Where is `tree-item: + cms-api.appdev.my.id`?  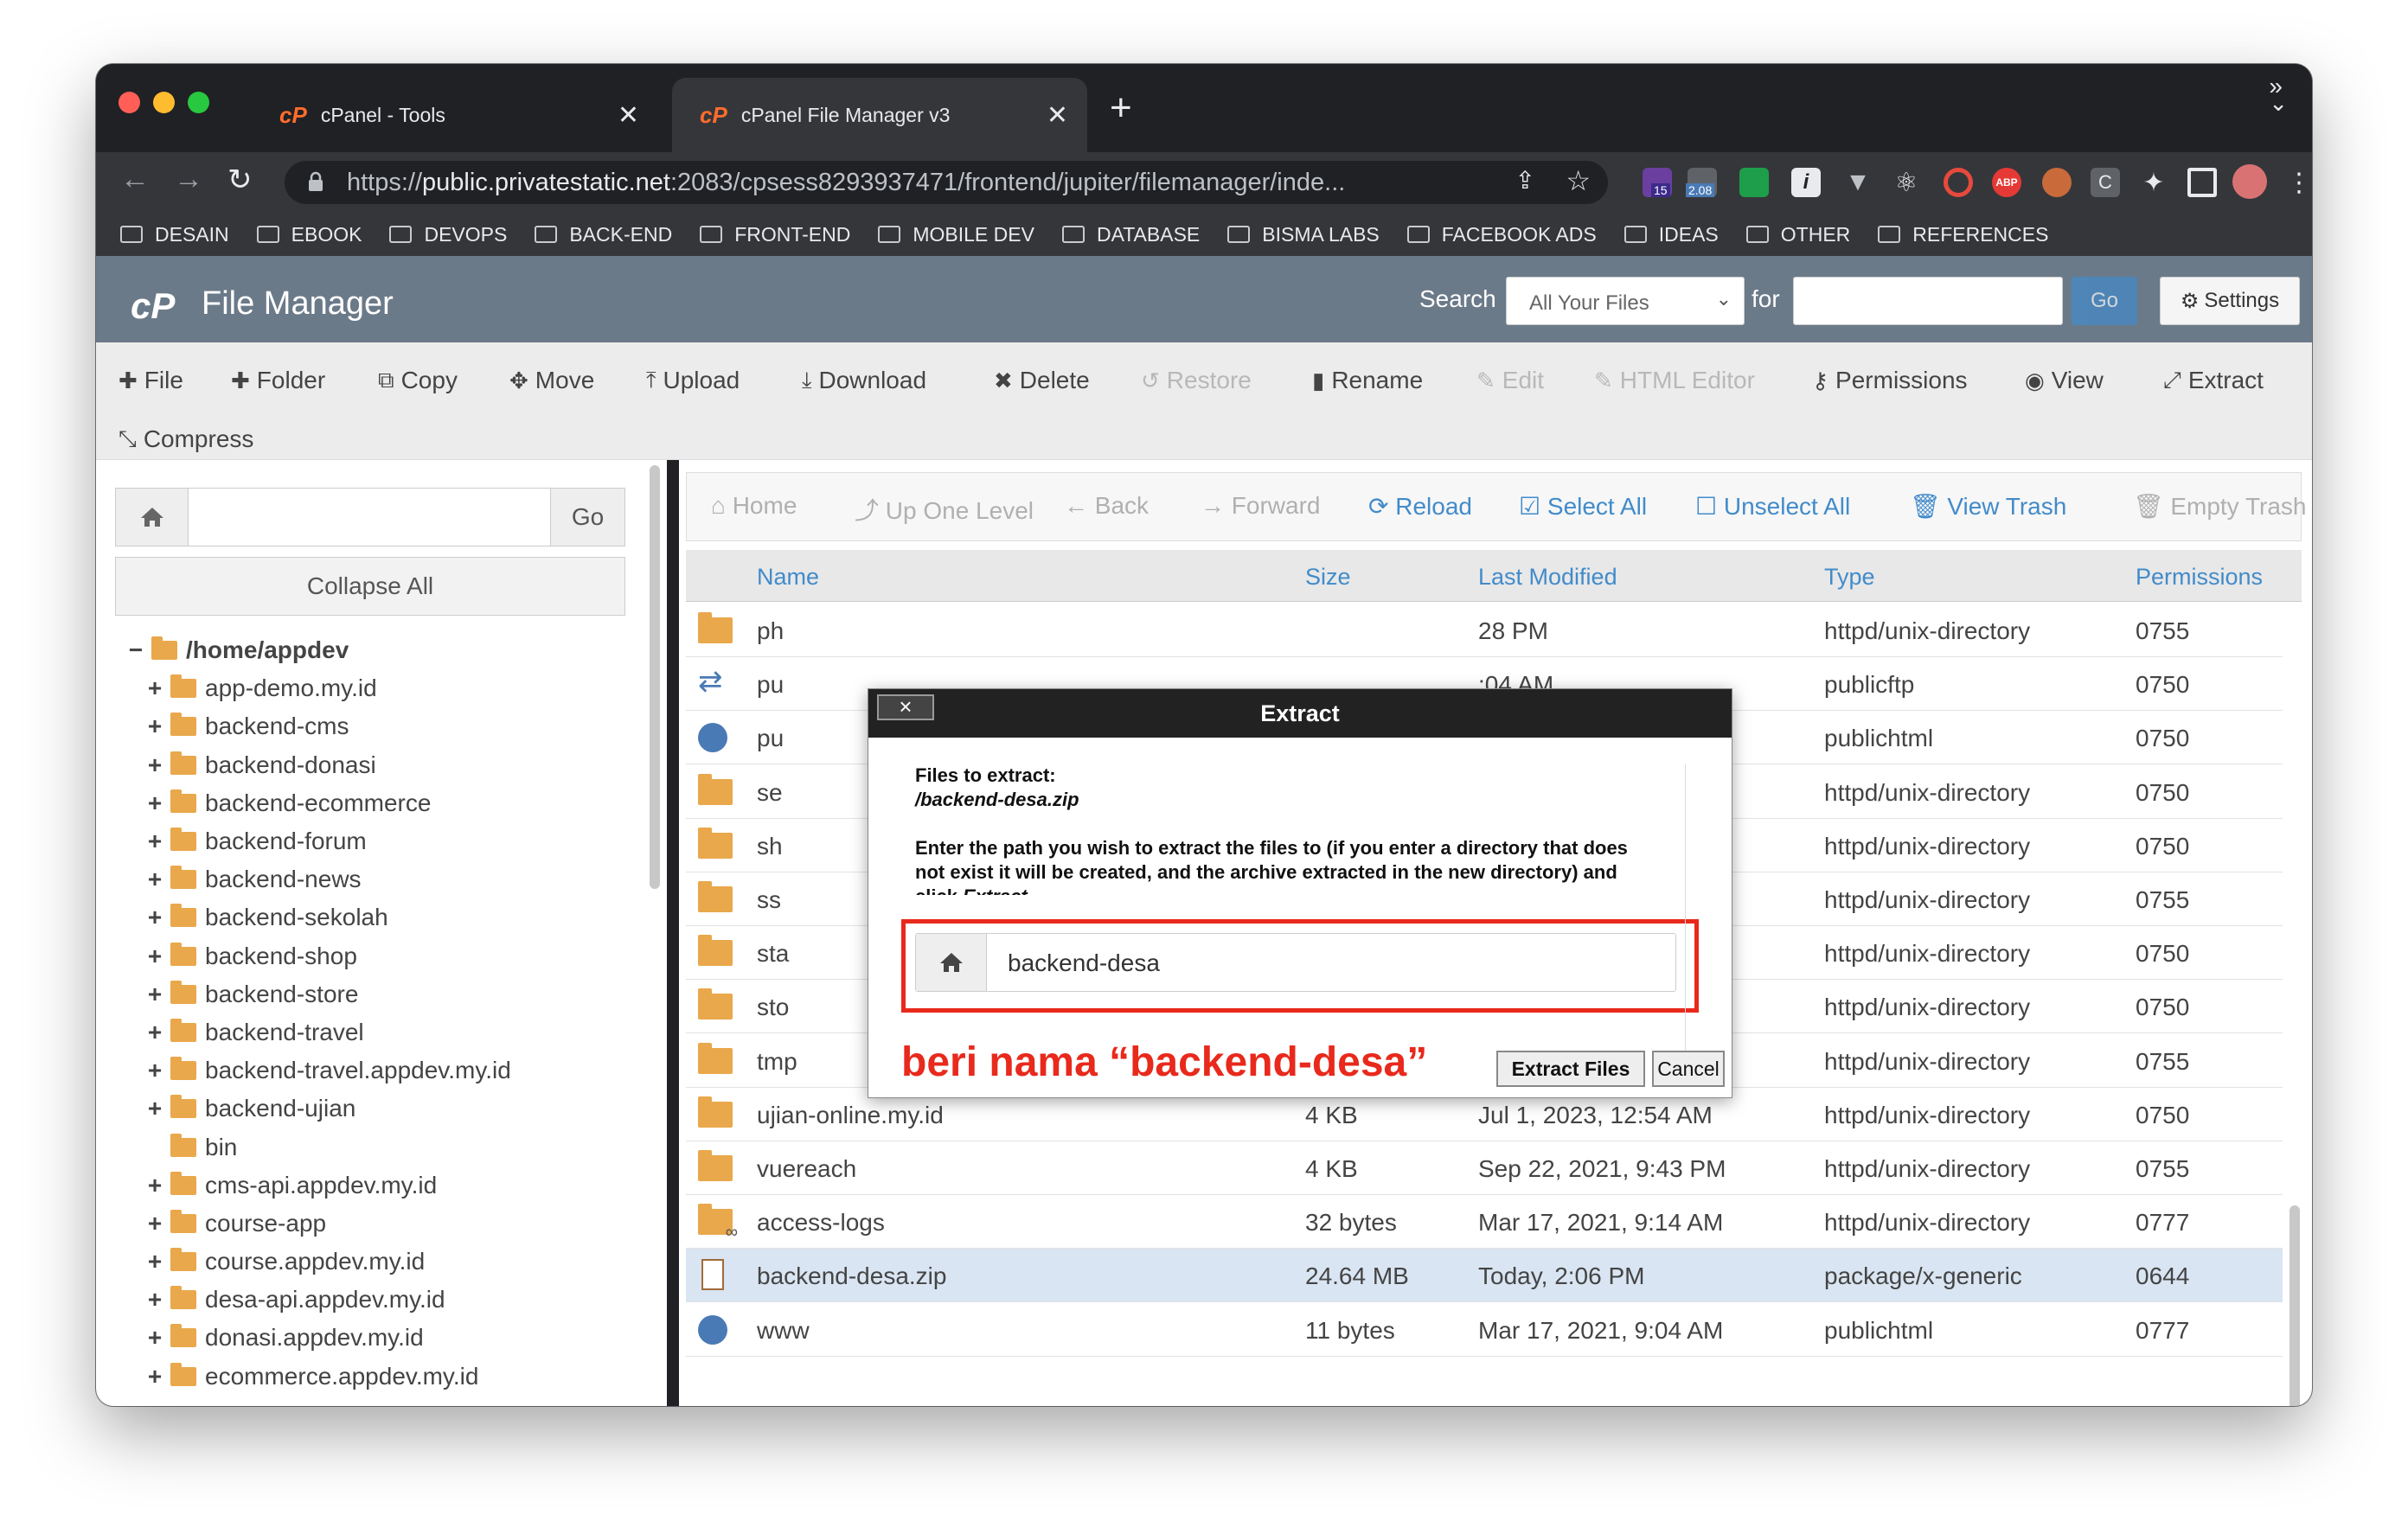 tree-item: + cms-api.appdev.my.id is located at coordinates (386, 1185).